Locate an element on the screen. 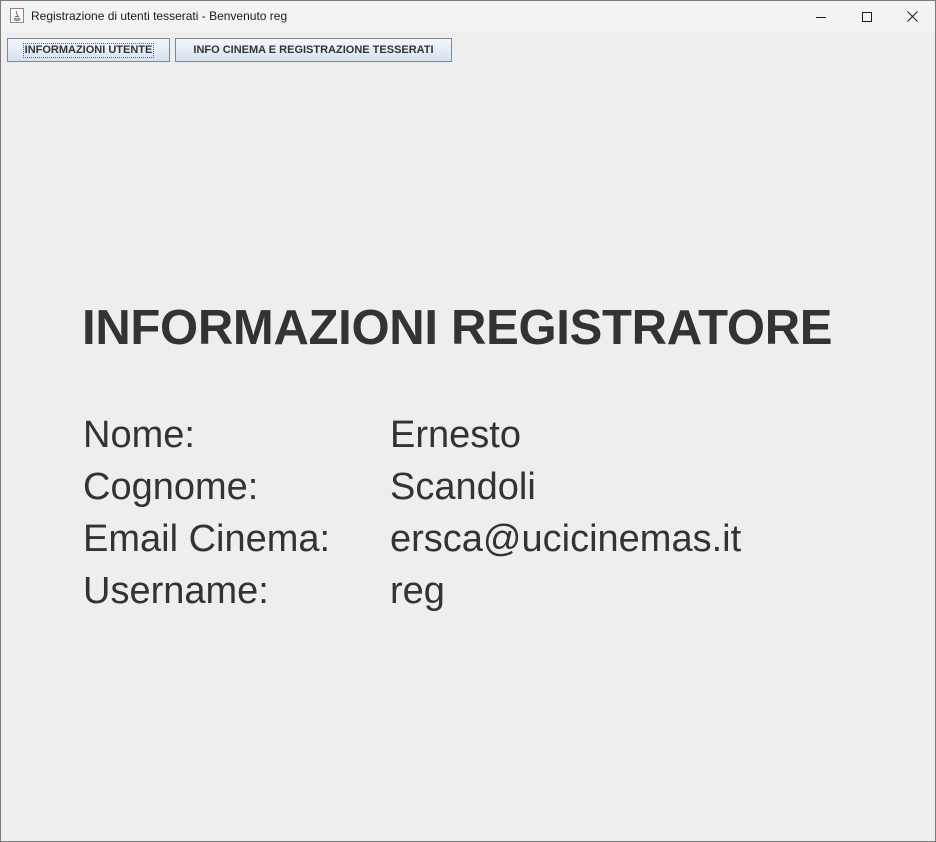 This screenshot has width=936, height=842. close-icon is located at coordinates (912, 16).